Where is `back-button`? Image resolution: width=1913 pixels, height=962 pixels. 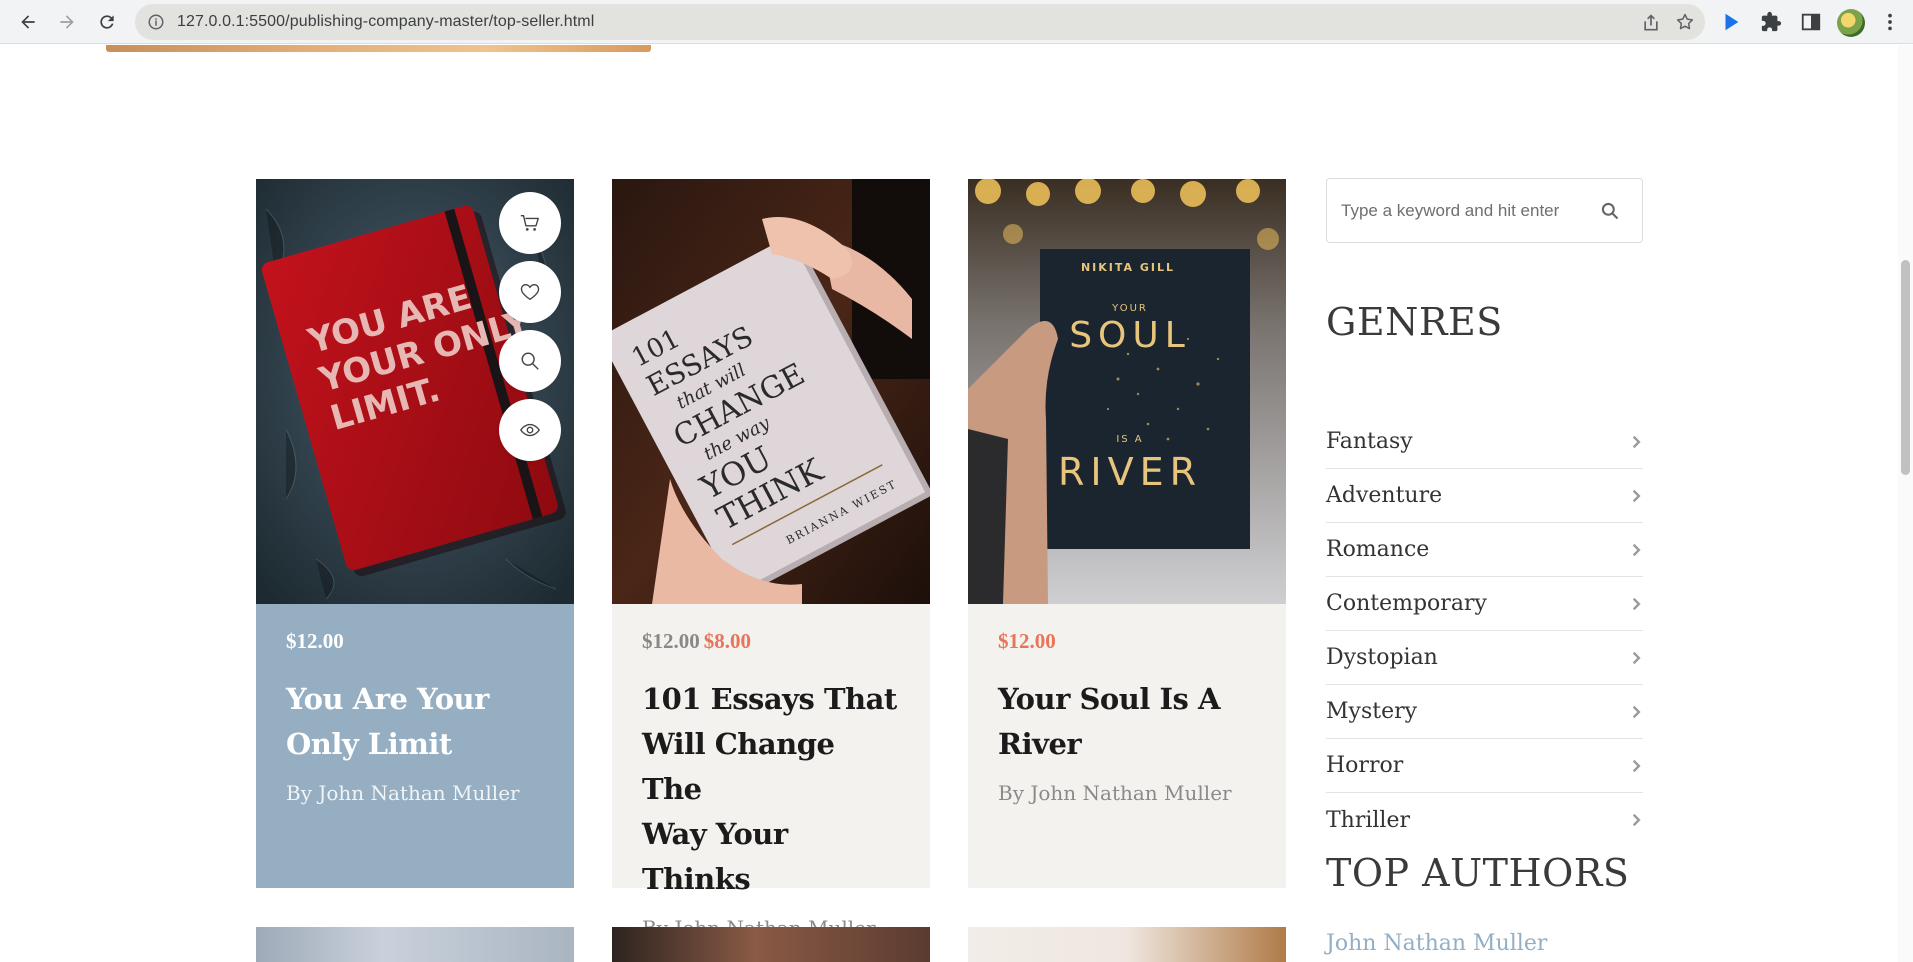
back-button is located at coordinates (28, 22).